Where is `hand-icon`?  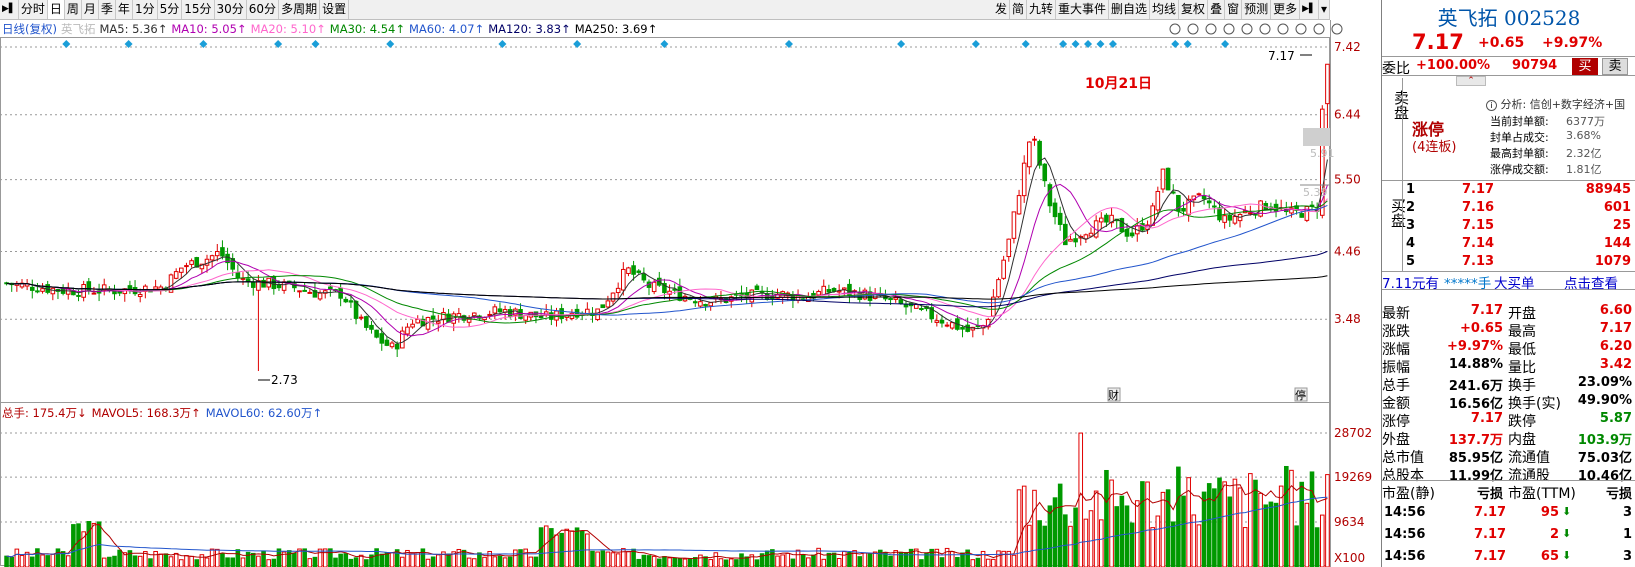
hand-icon is located at coordinates (1265, 29).